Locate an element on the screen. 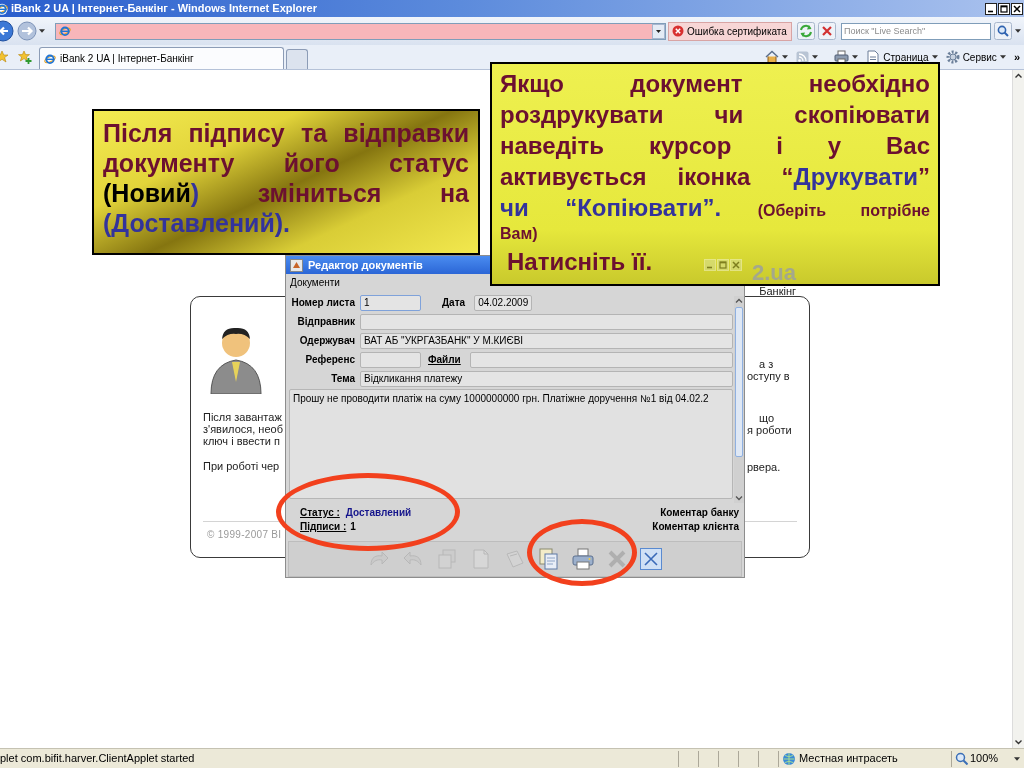  home-icon is located at coordinates (772, 57).